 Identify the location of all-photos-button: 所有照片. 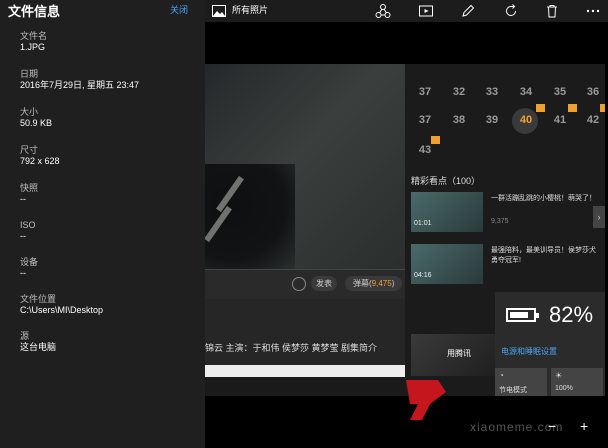
(240, 10).